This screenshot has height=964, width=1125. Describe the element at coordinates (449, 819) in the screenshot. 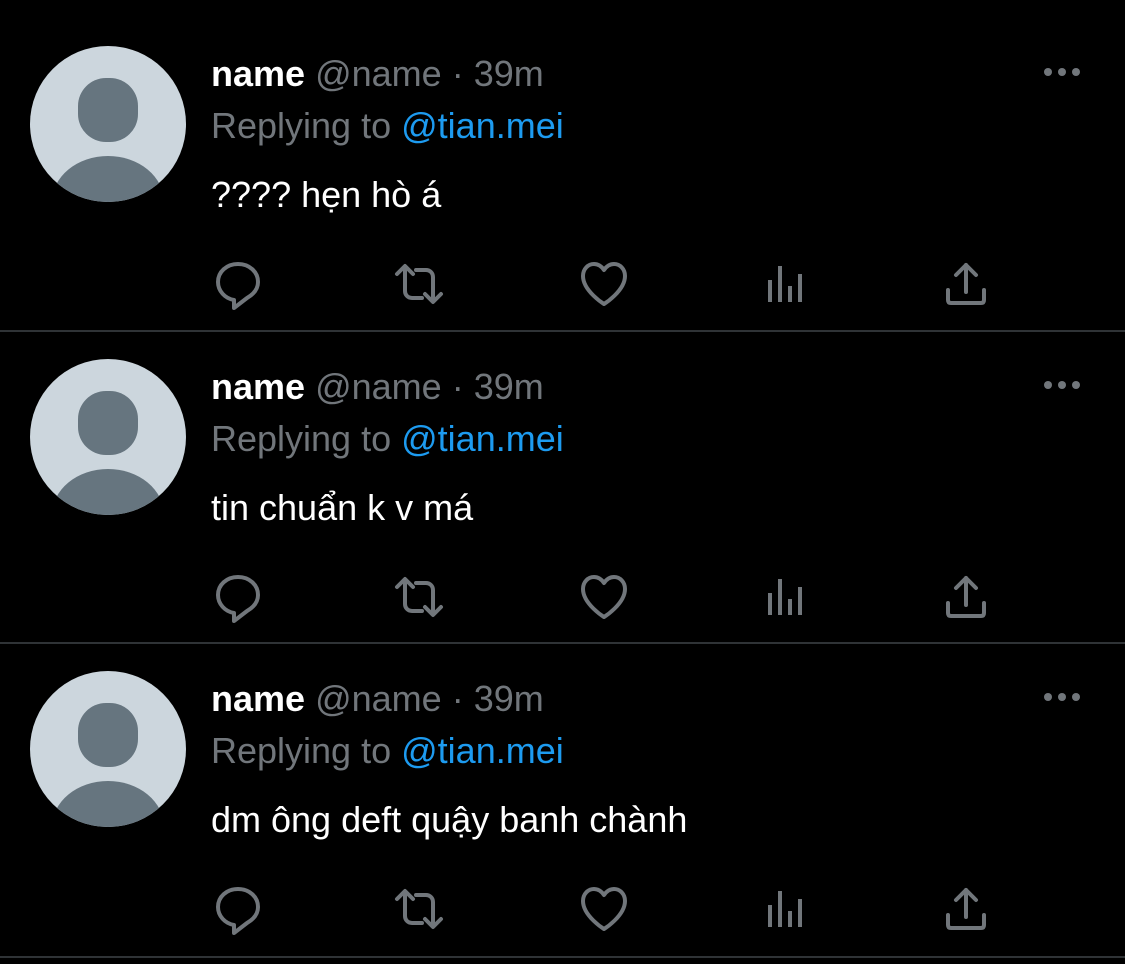

I see `tweet-text: dm ông deft quậy banh chành` at that location.